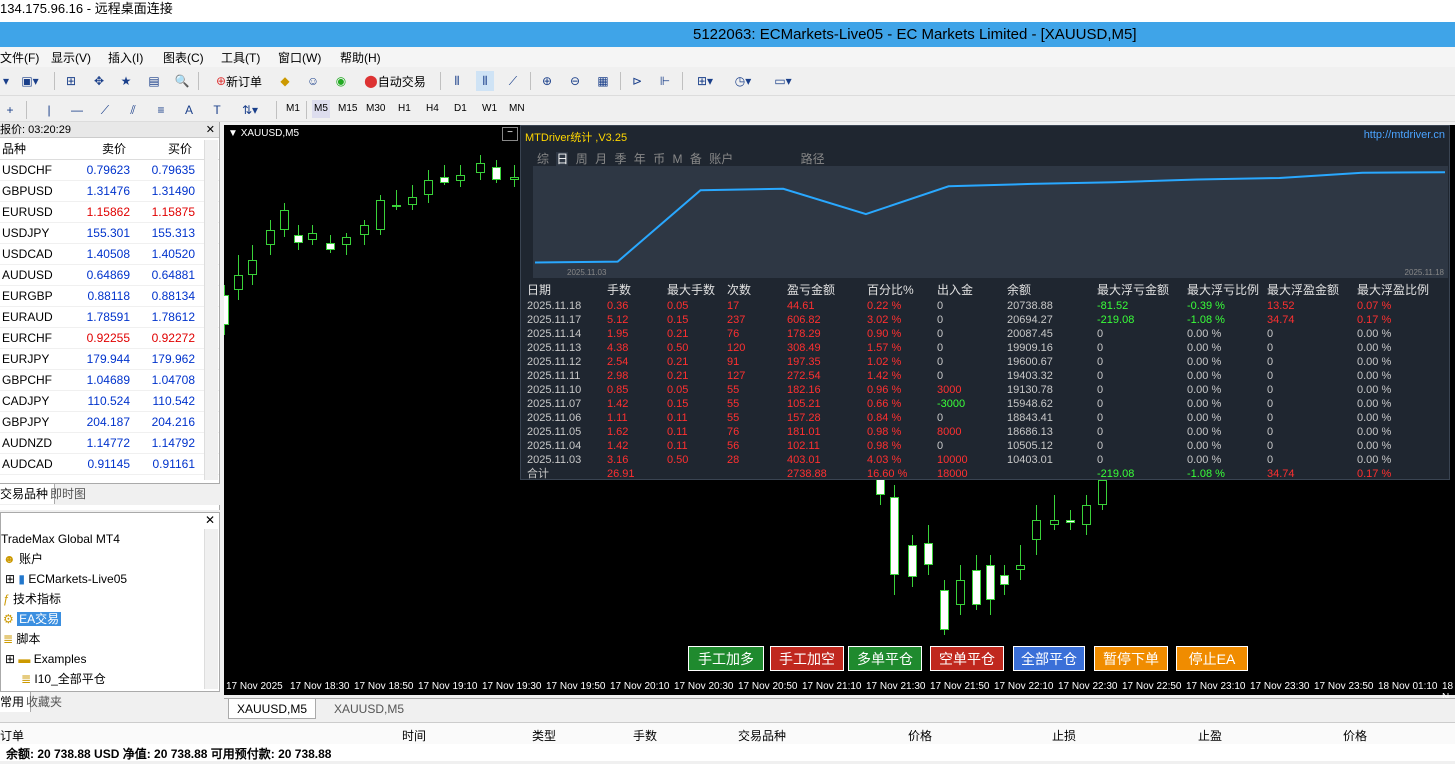  I want to click on minimize-icon: −, so click(510, 134).